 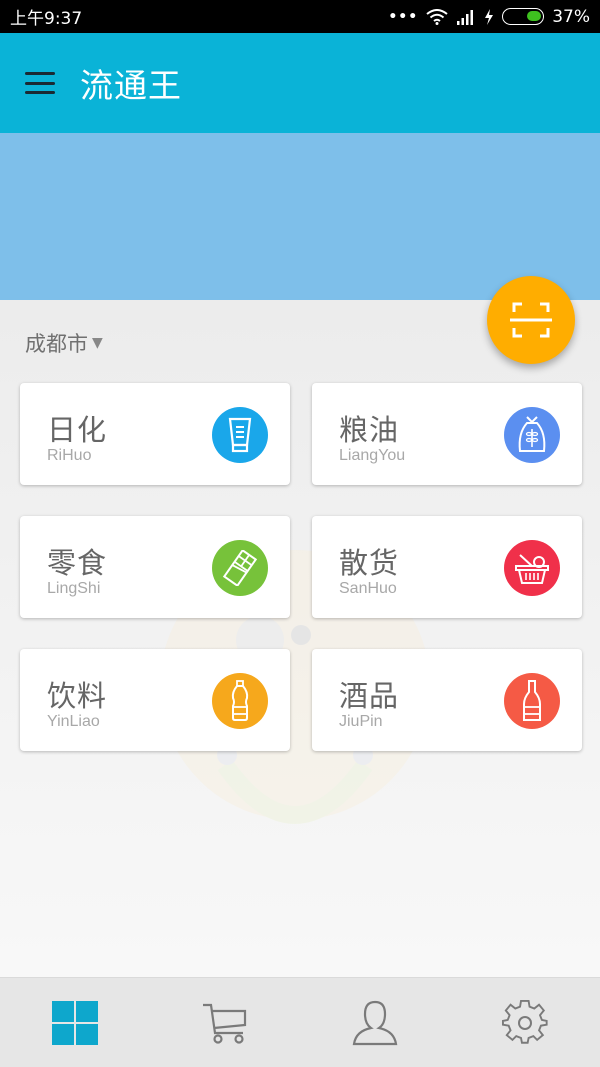 What do you see at coordinates (97, 343) in the screenshot?
I see `dropdown-arrow-icon: ▼` at bounding box center [97, 343].